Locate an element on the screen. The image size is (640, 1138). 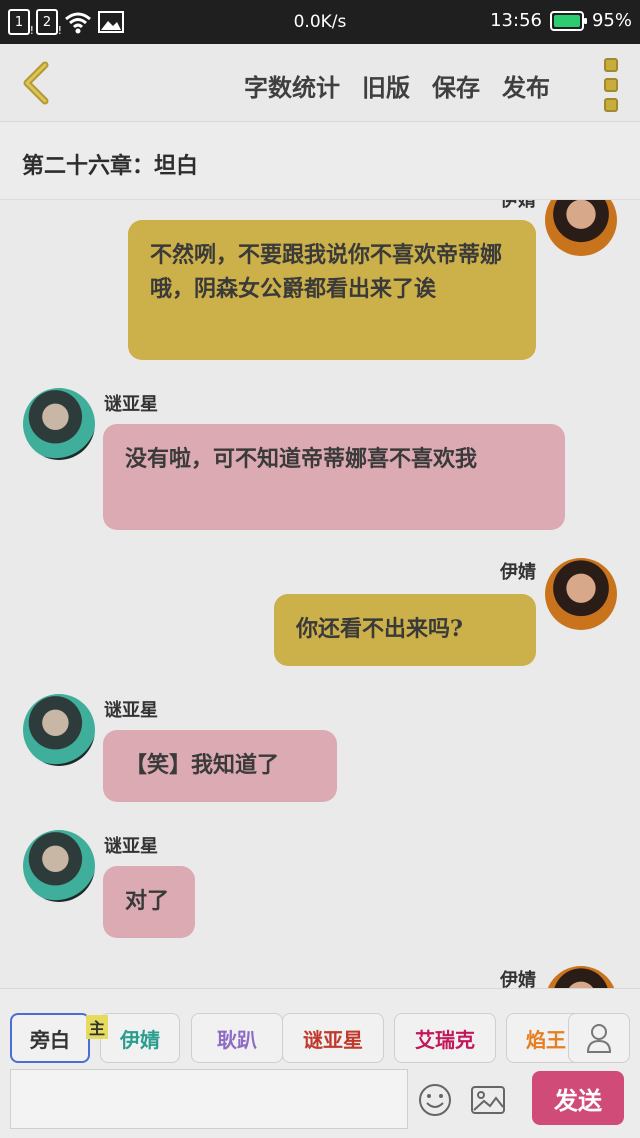
battery-icon is located at coordinates (568, 20).